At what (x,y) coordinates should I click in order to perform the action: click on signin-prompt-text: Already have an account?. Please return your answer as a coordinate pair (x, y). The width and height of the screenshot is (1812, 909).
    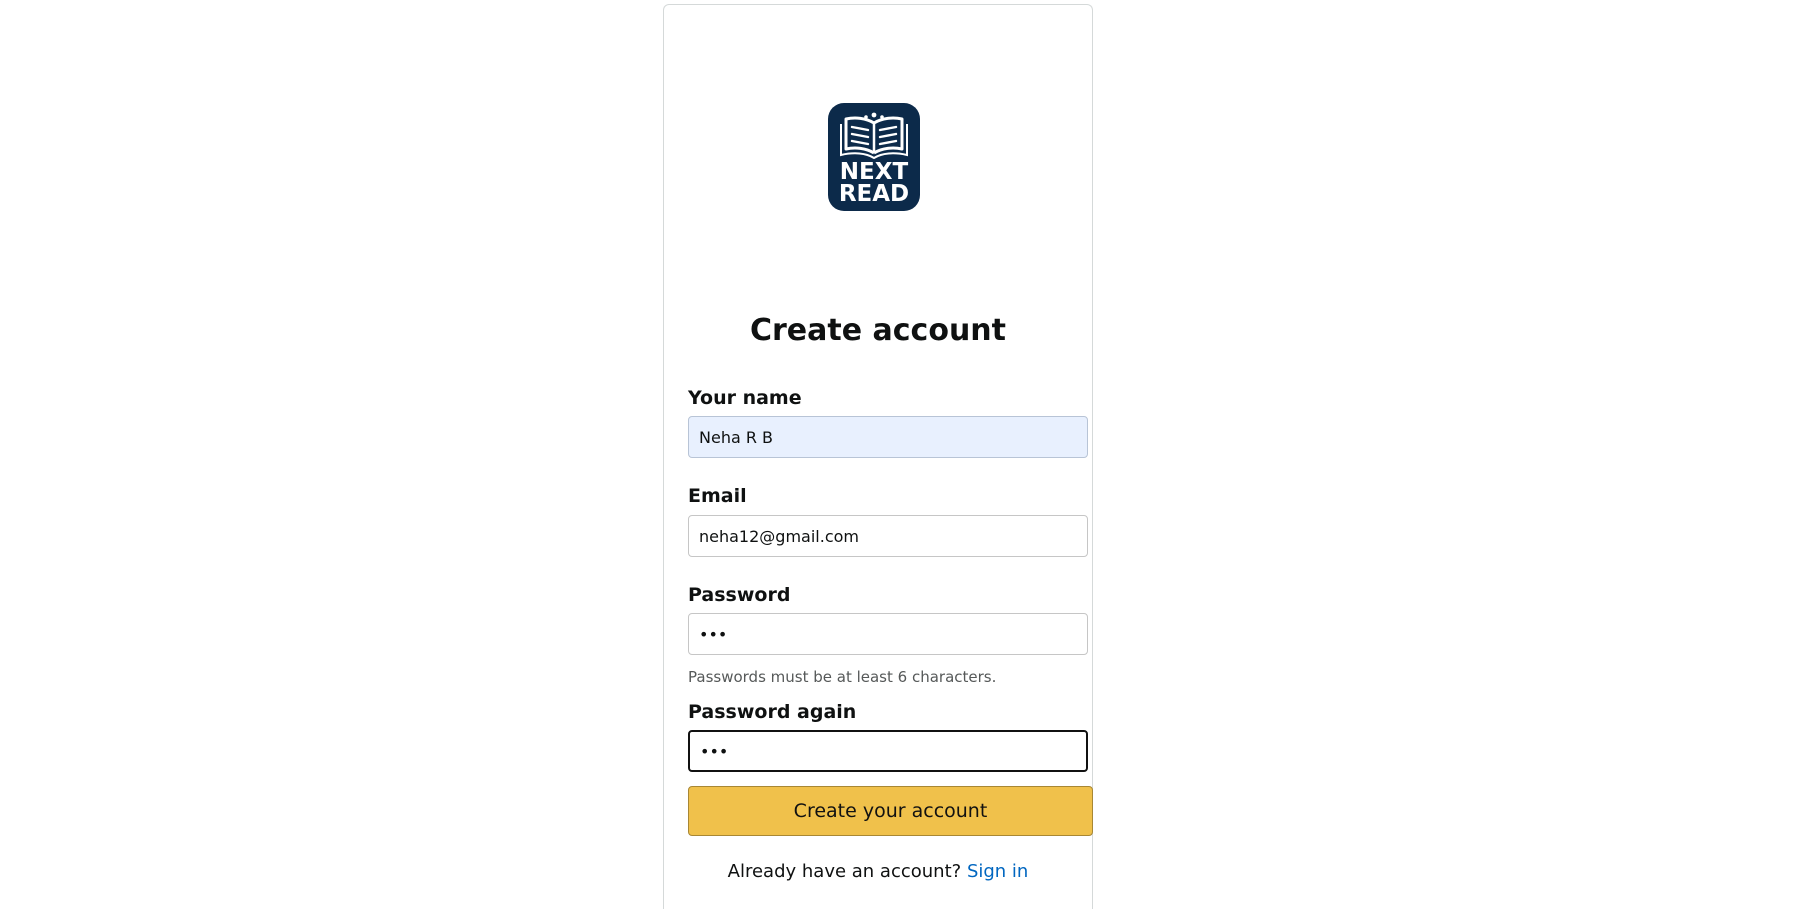
    Looking at the image, I should click on (844, 871).